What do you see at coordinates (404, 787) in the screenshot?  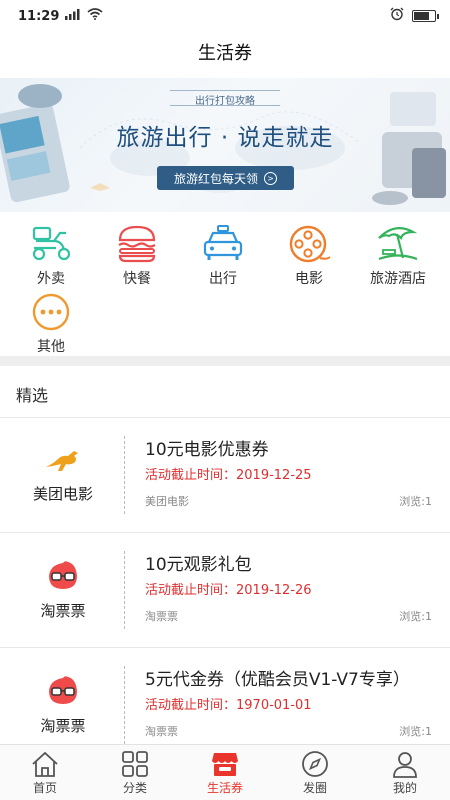 I see `tab-label: 我的` at bounding box center [404, 787].